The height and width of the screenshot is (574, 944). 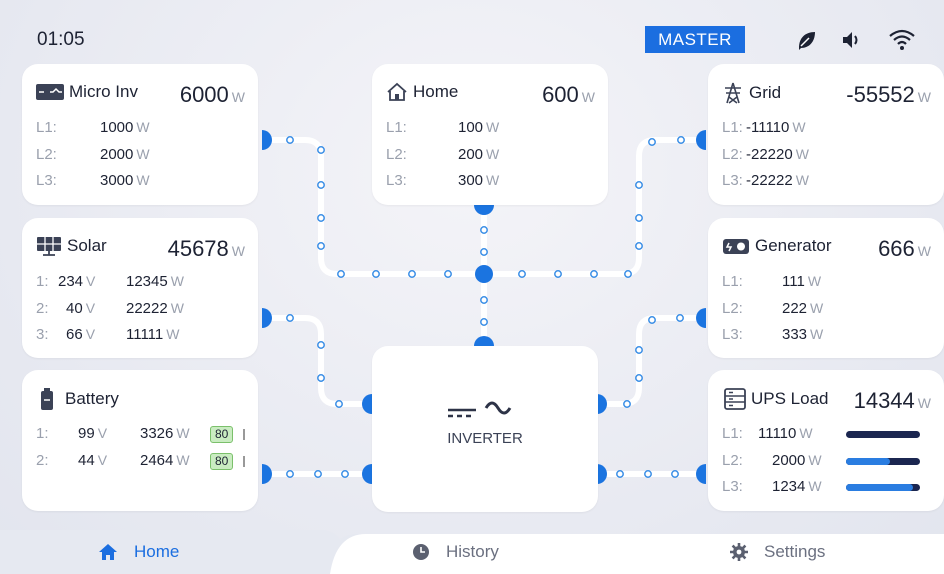 I want to click on grid-tower-icon, so click(x=733, y=93).